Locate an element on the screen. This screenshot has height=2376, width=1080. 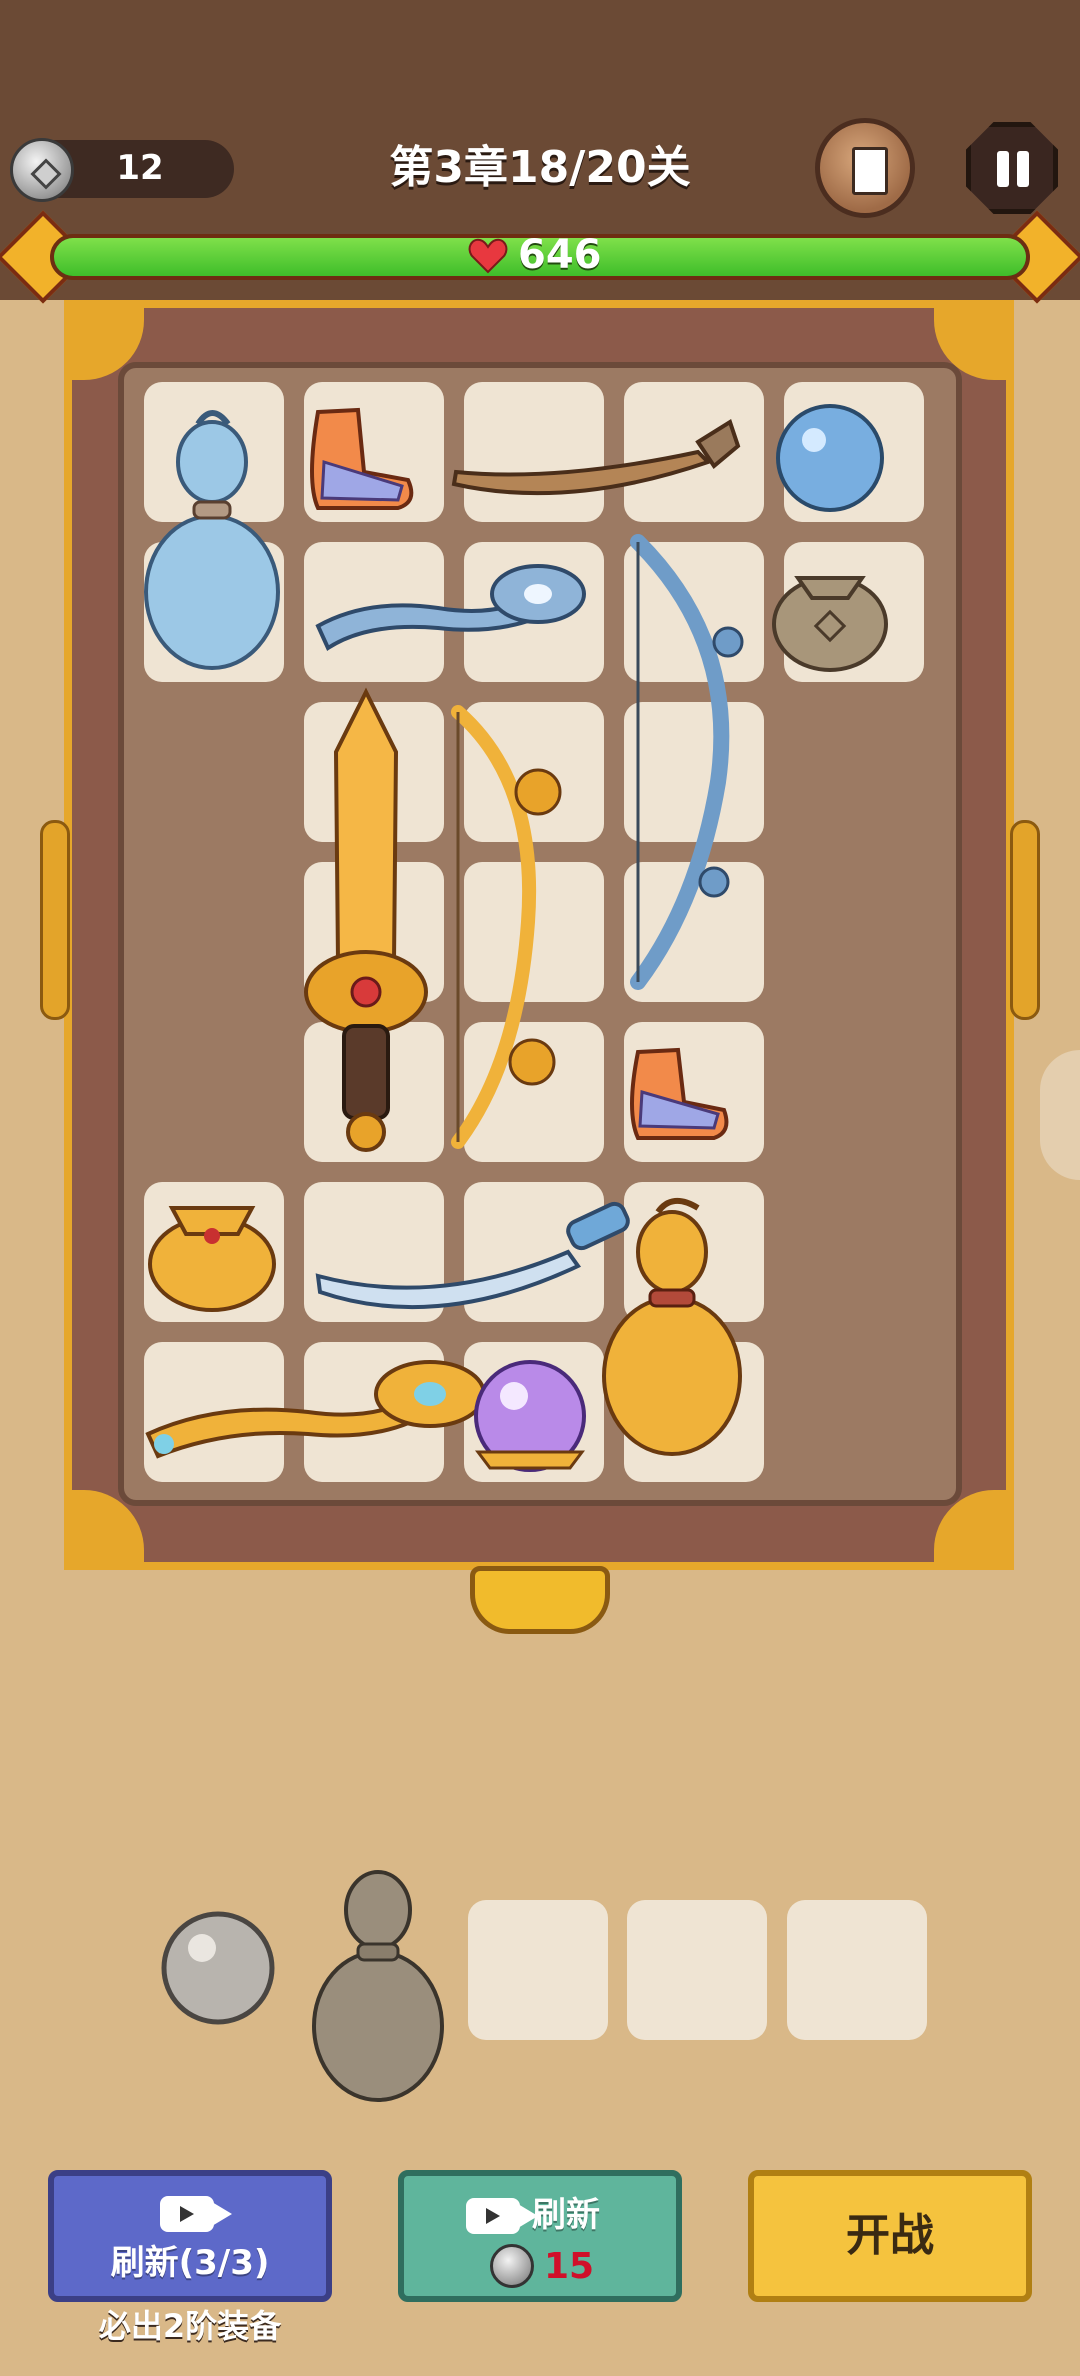
start-battle-label: 开战 is located at coordinates (890, 2235).